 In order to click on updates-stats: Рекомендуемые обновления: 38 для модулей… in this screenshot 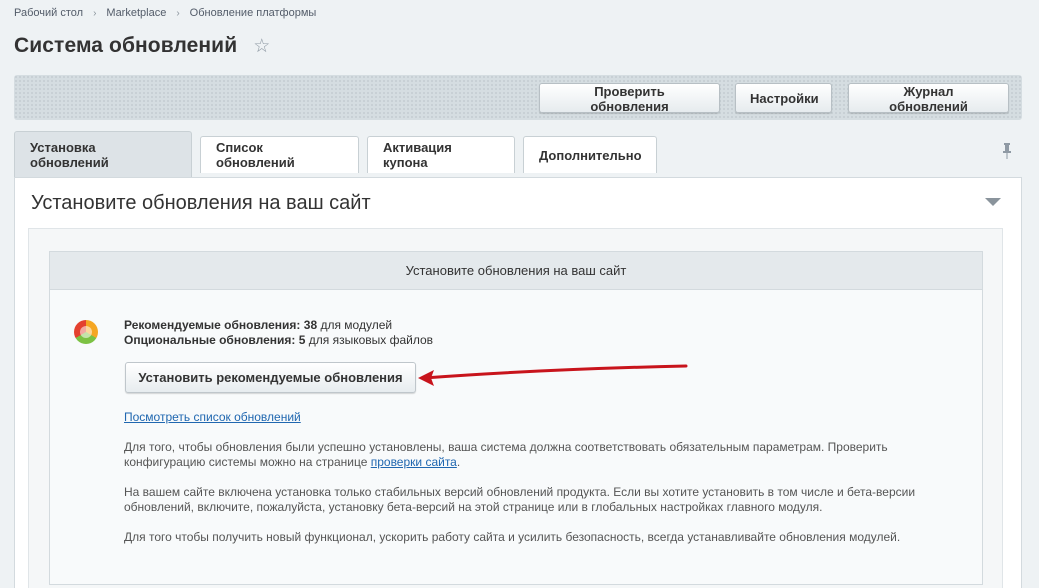, I will do `click(278, 333)`.